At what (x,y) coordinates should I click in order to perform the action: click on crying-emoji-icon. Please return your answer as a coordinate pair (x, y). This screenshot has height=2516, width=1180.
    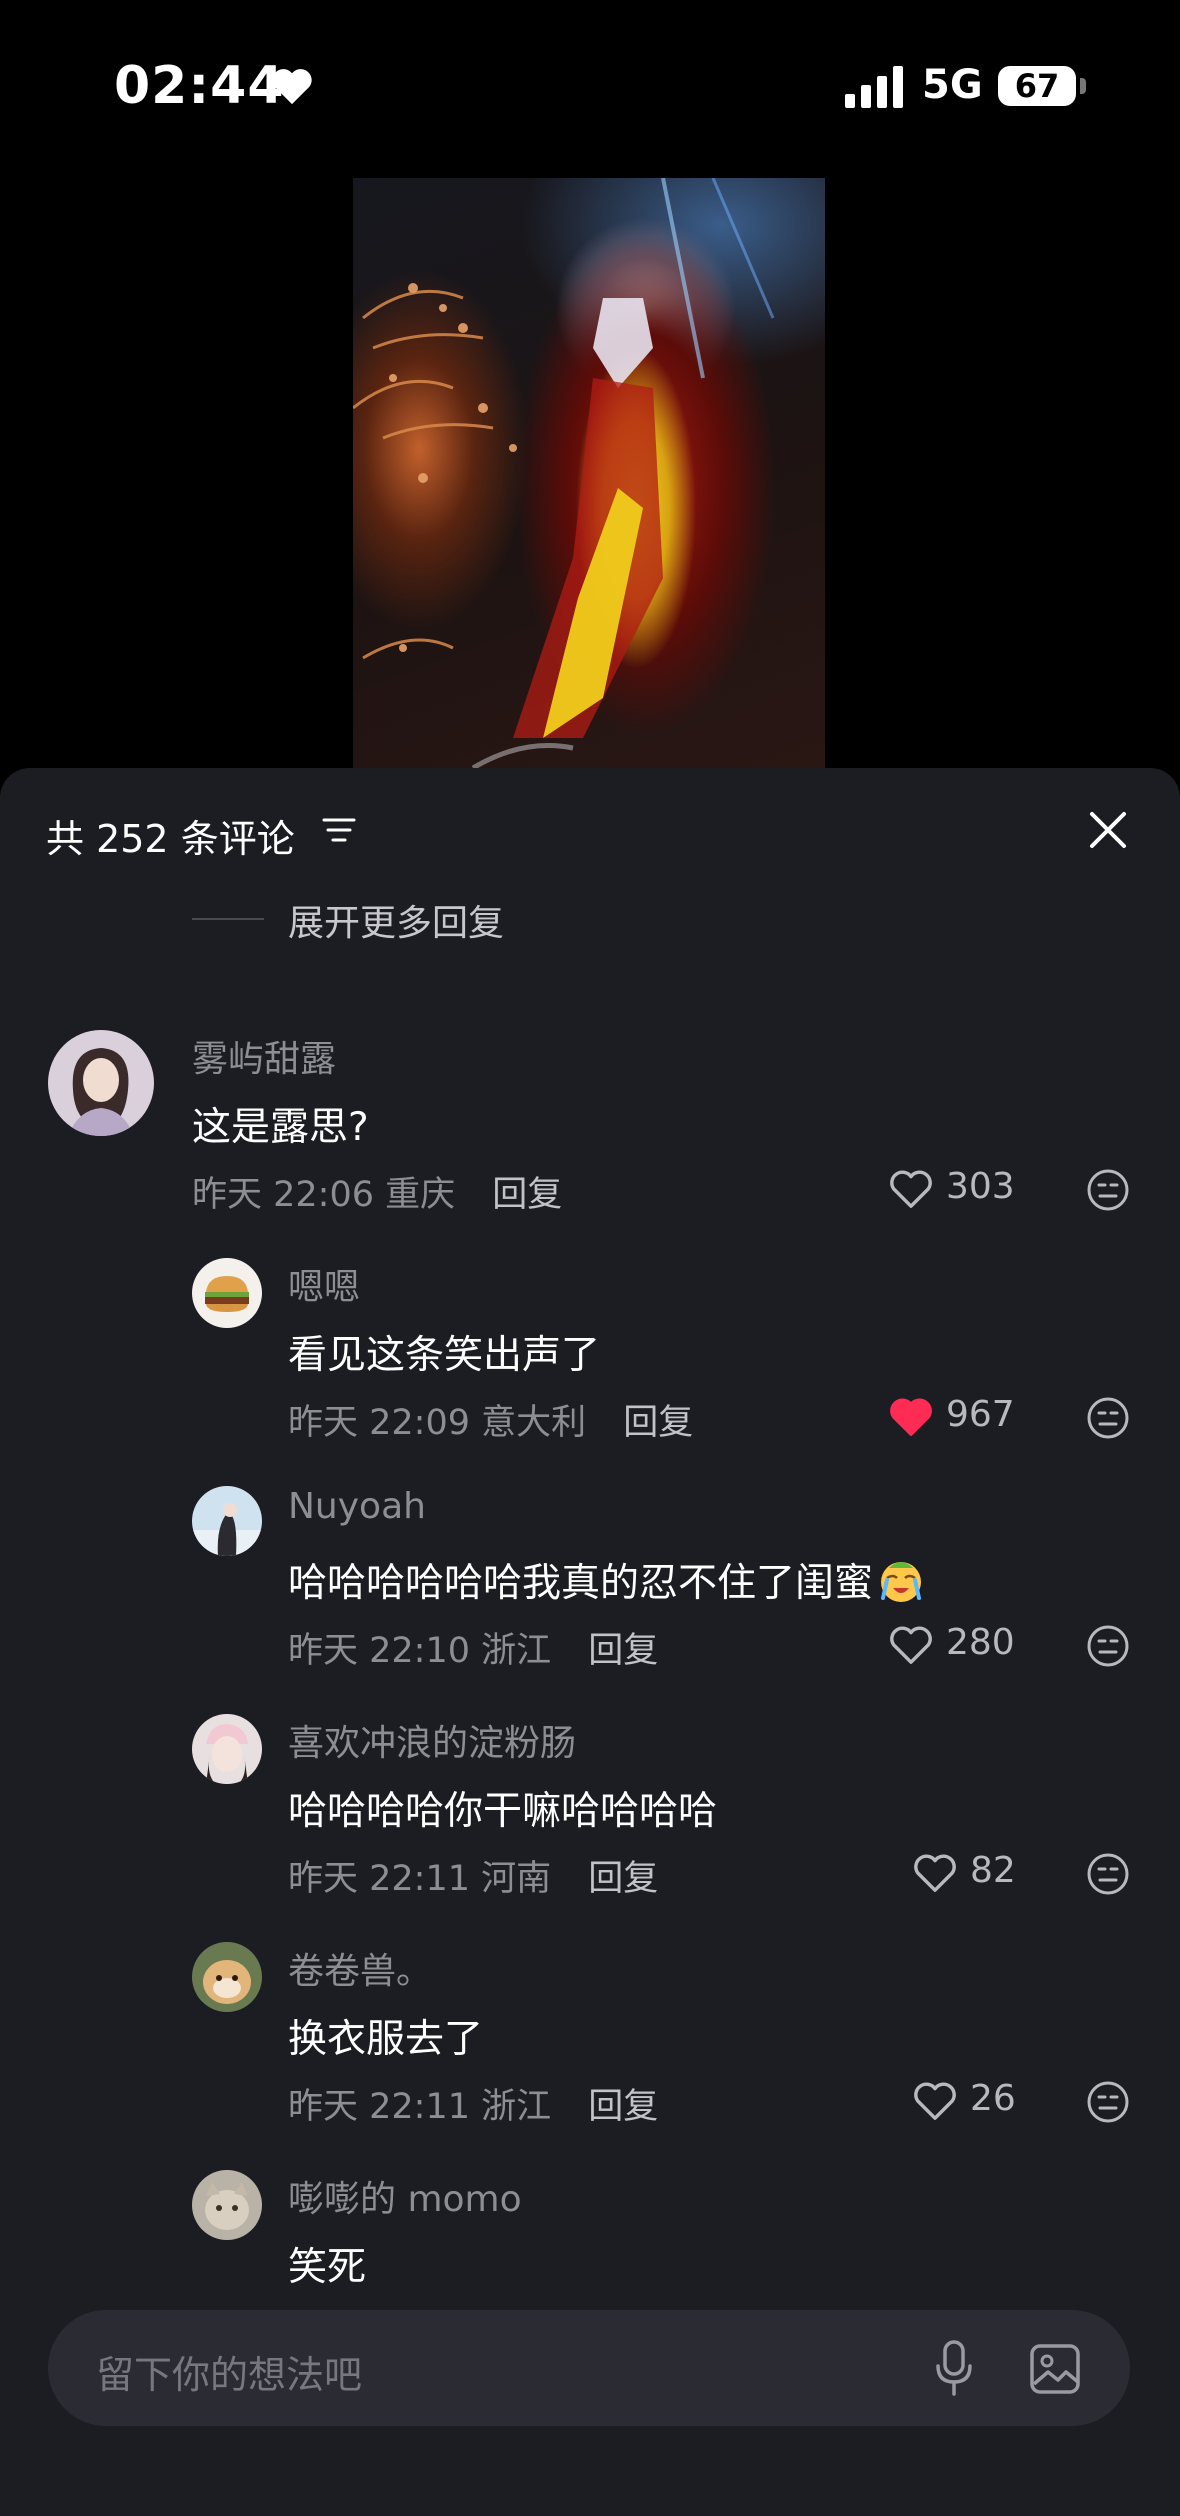
    Looking at the image, I should click on (901, 1582).